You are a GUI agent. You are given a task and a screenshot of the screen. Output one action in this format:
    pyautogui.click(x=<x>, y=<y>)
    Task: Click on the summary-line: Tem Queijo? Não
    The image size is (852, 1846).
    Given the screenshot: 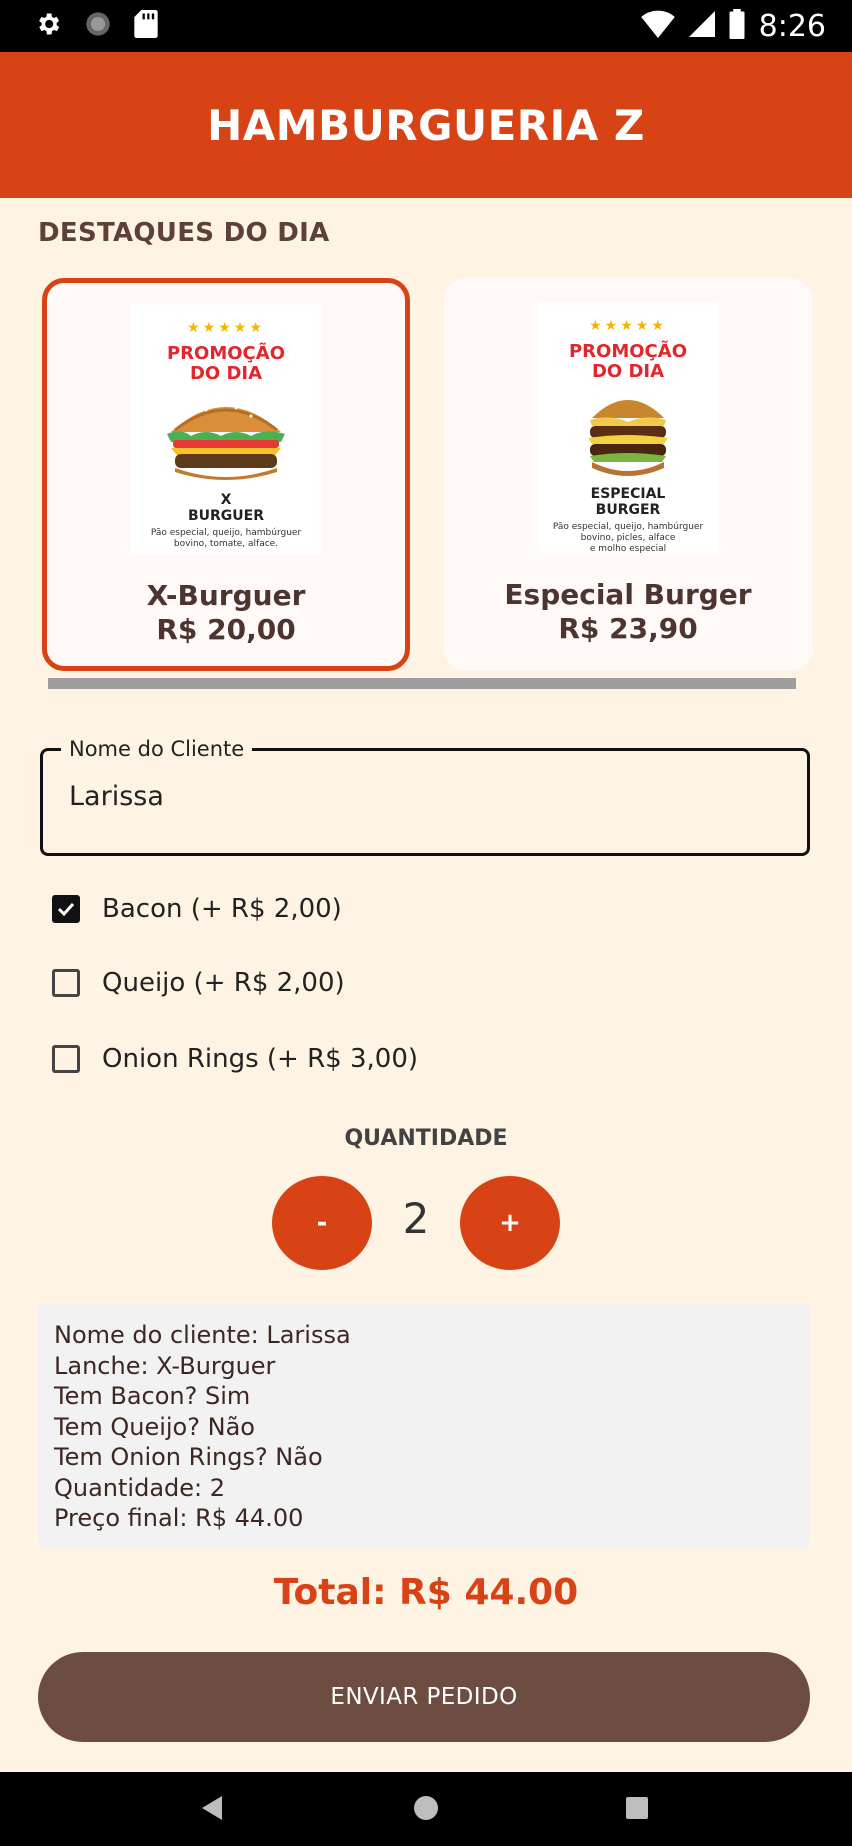 What is the action you would take?
    pyautogui.click(x=154, y=1426)
    